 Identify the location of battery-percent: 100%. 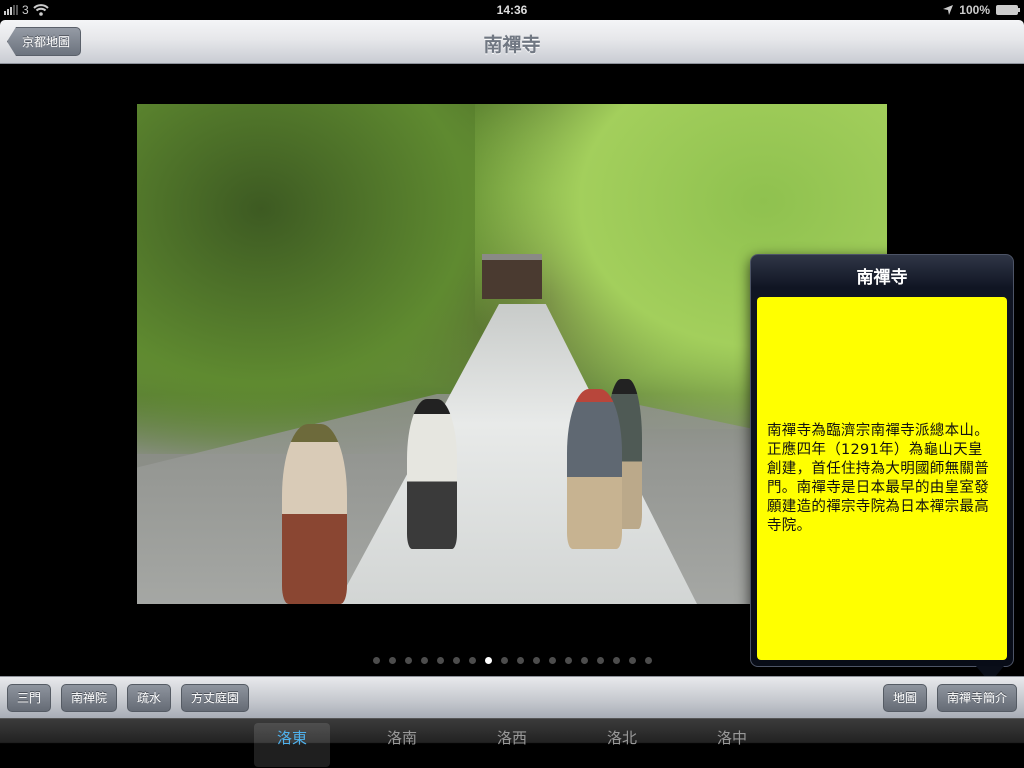
(974, 10).